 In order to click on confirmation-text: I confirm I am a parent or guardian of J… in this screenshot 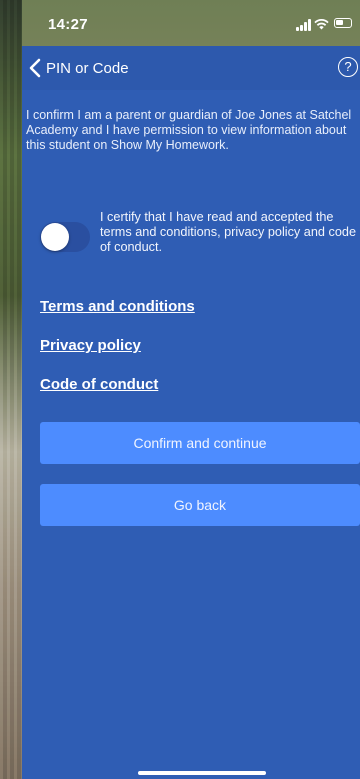, I will do `click(189, 130)`.